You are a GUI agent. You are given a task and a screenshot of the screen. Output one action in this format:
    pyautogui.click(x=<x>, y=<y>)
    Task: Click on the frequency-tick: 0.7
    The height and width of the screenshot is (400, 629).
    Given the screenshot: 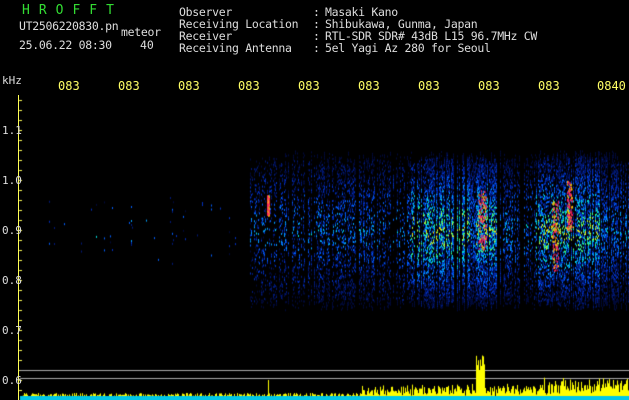 What is the action you would take?
    pyautogui.click(x=12, y=330)
    